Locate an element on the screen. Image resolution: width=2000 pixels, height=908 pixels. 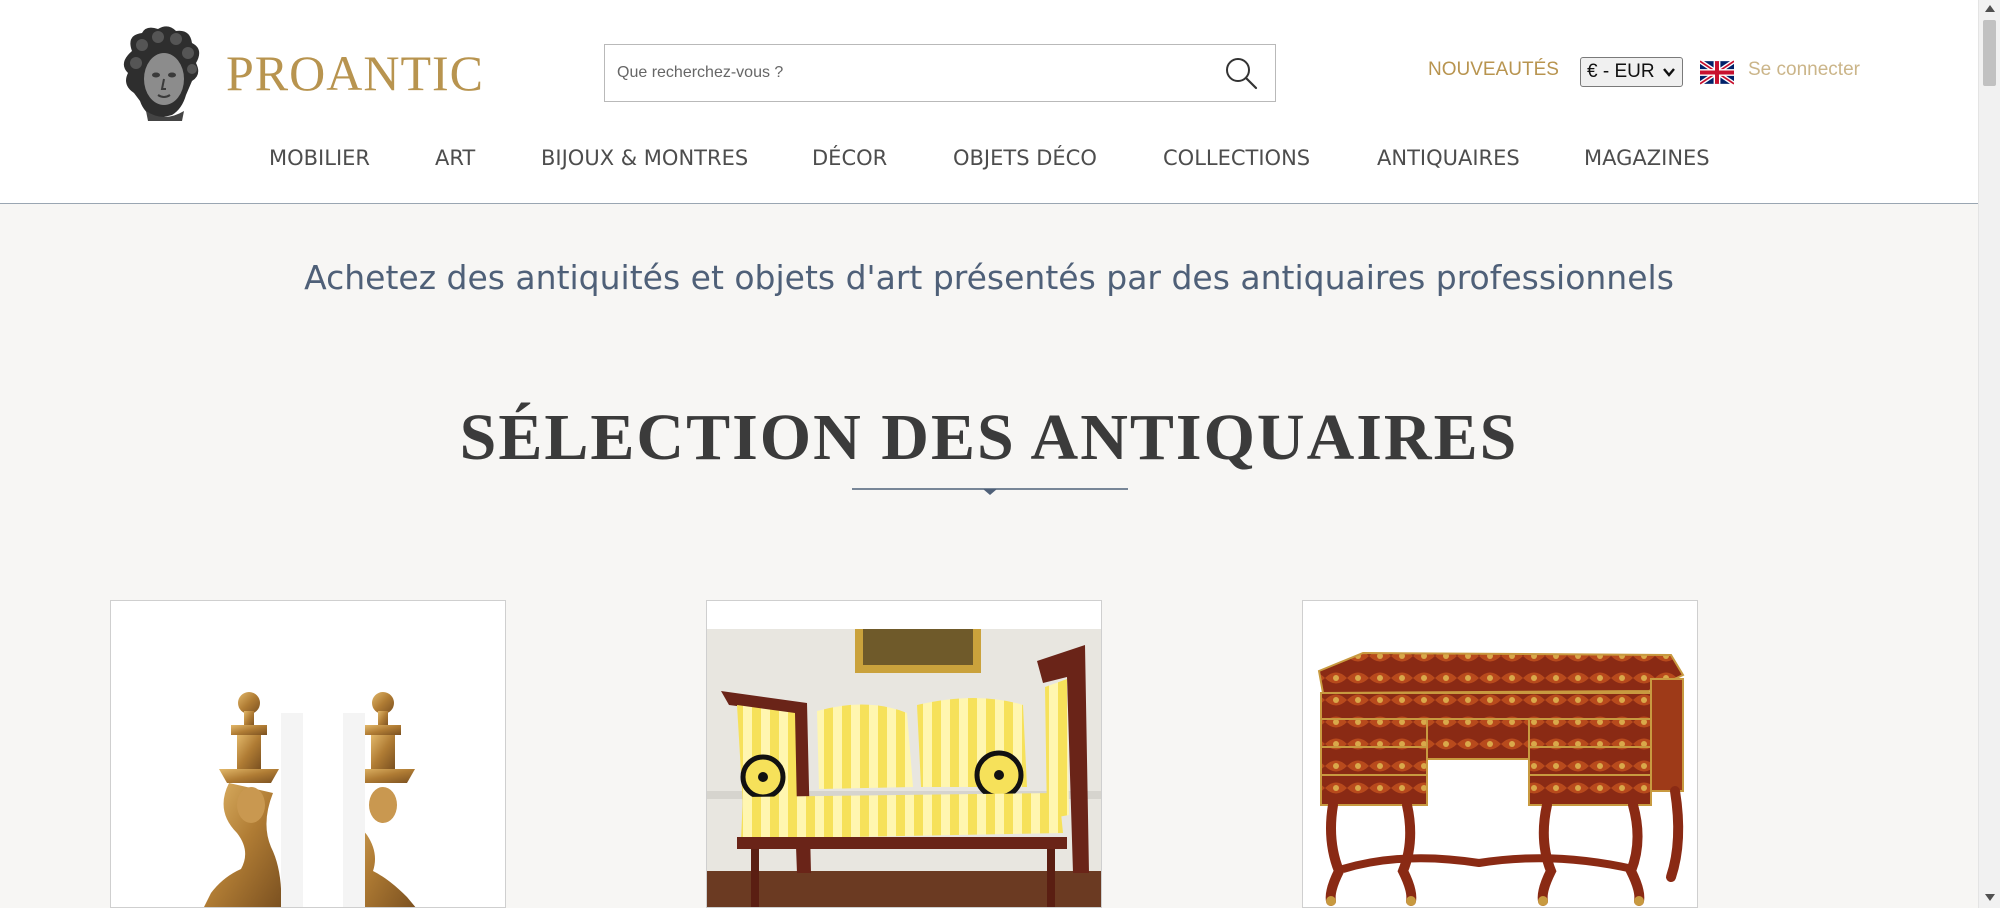
section-title: SÉLECTION DES ANTIQUAIRES is located at coordinates (989, 437).